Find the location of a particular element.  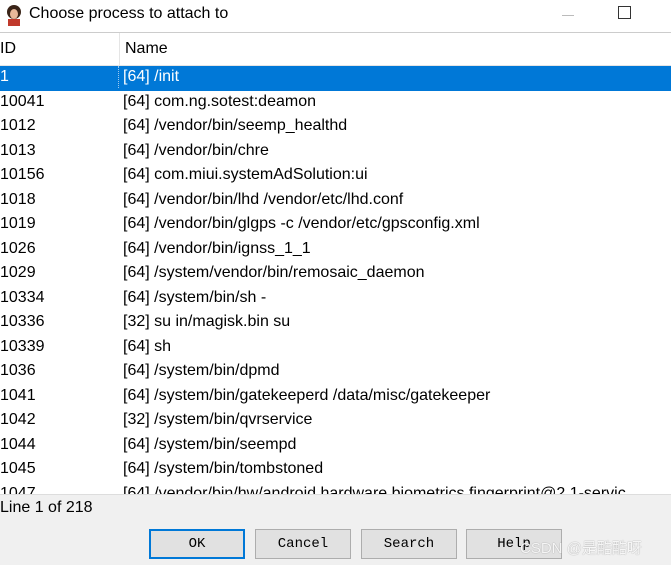

app-avatar-icon is located at coordinates (14, 15).